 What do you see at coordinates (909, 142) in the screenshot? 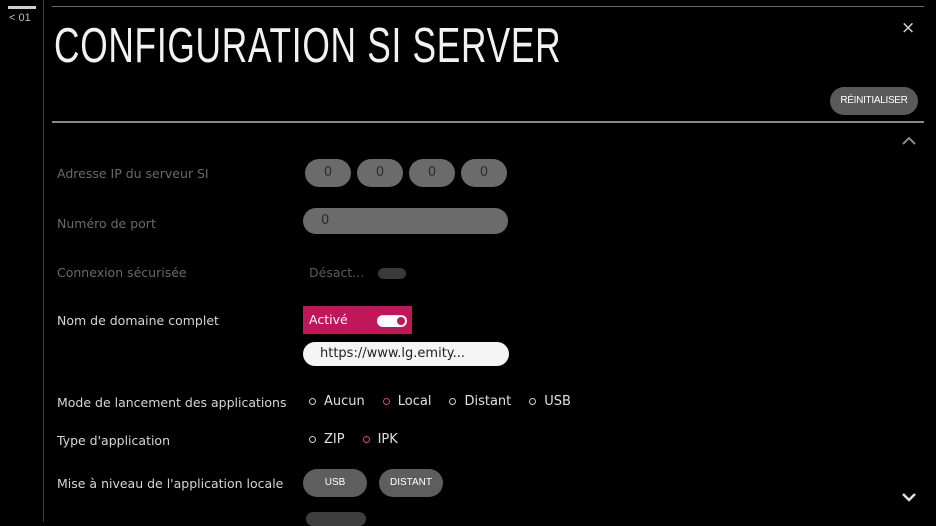
I see `chevron-up-icon` at bounding box center [909, 142].